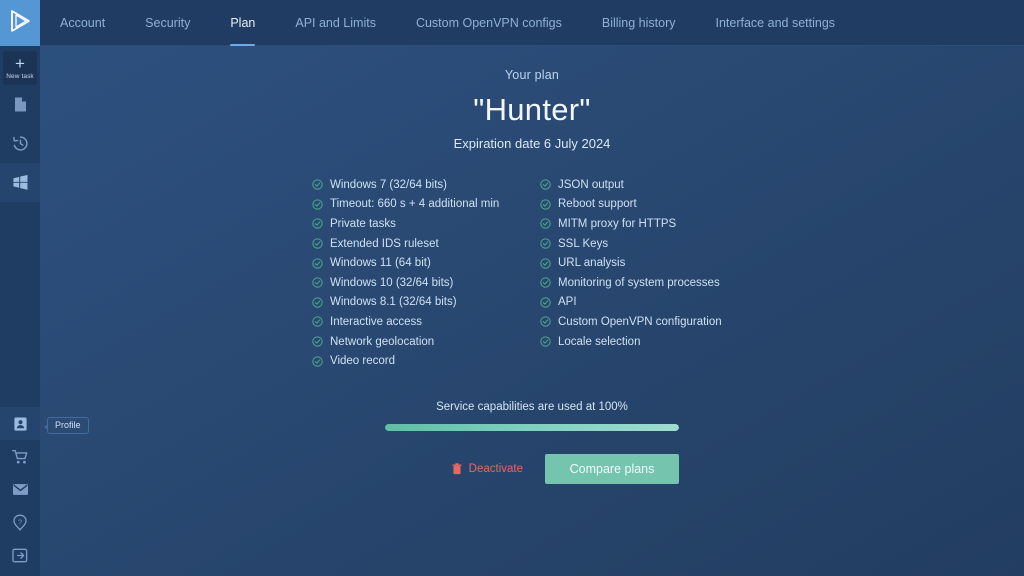  What do you see at coordinates (393, 302) in the screenshot?
I see `feature-label: Windows 8.1 (32/64 bits)` at bounding box center [393, 302].